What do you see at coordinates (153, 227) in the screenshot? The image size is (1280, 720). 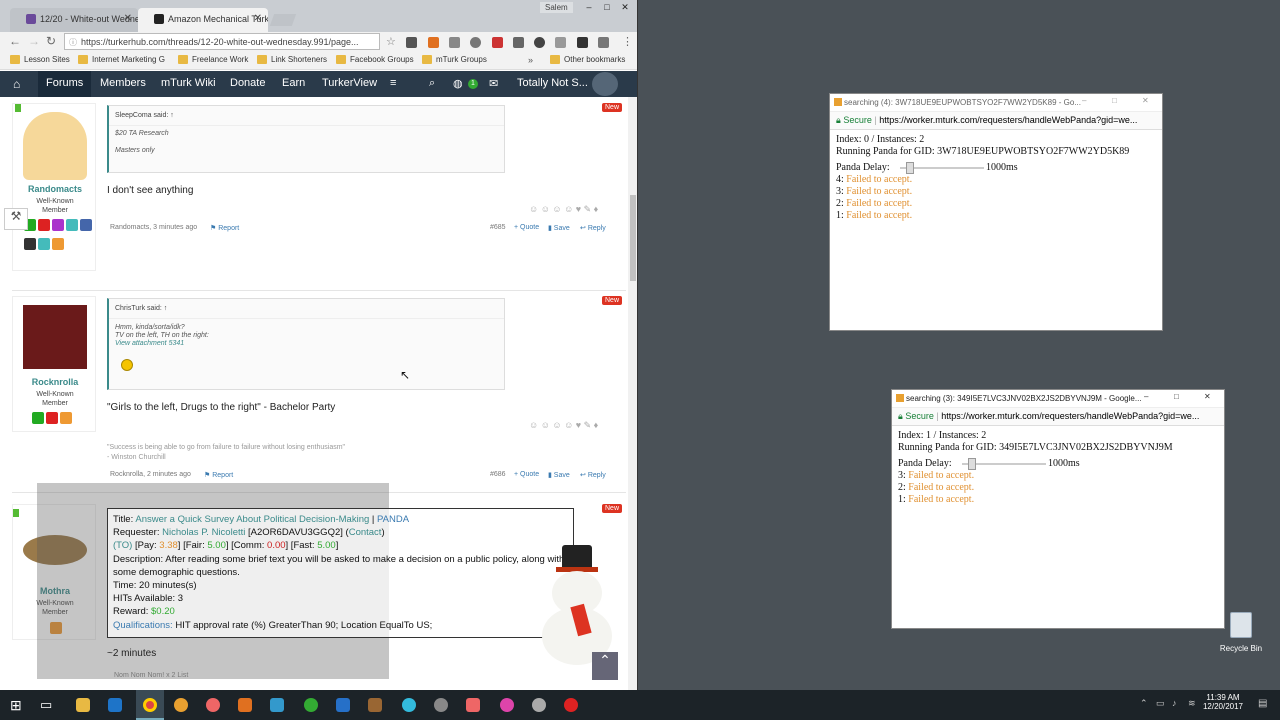 I see `post-meta: Randomacts, 3 minutes ago` at bounding box center [153, 227].